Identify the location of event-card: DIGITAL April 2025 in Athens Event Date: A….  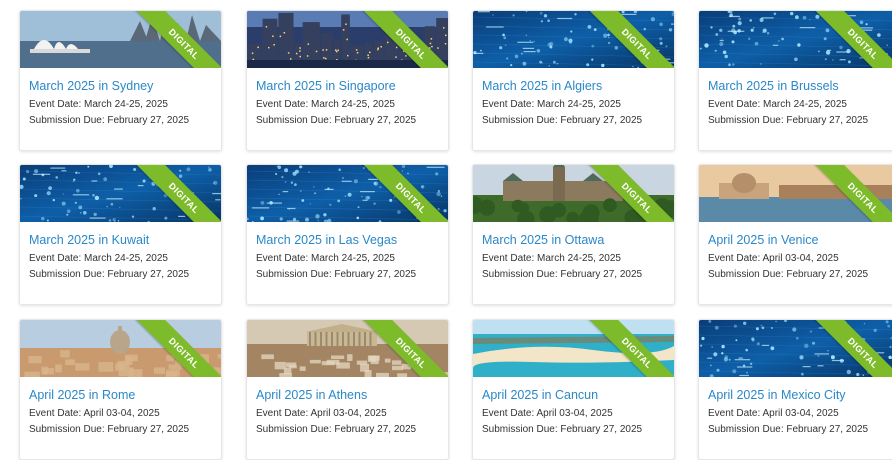
(347, 389).